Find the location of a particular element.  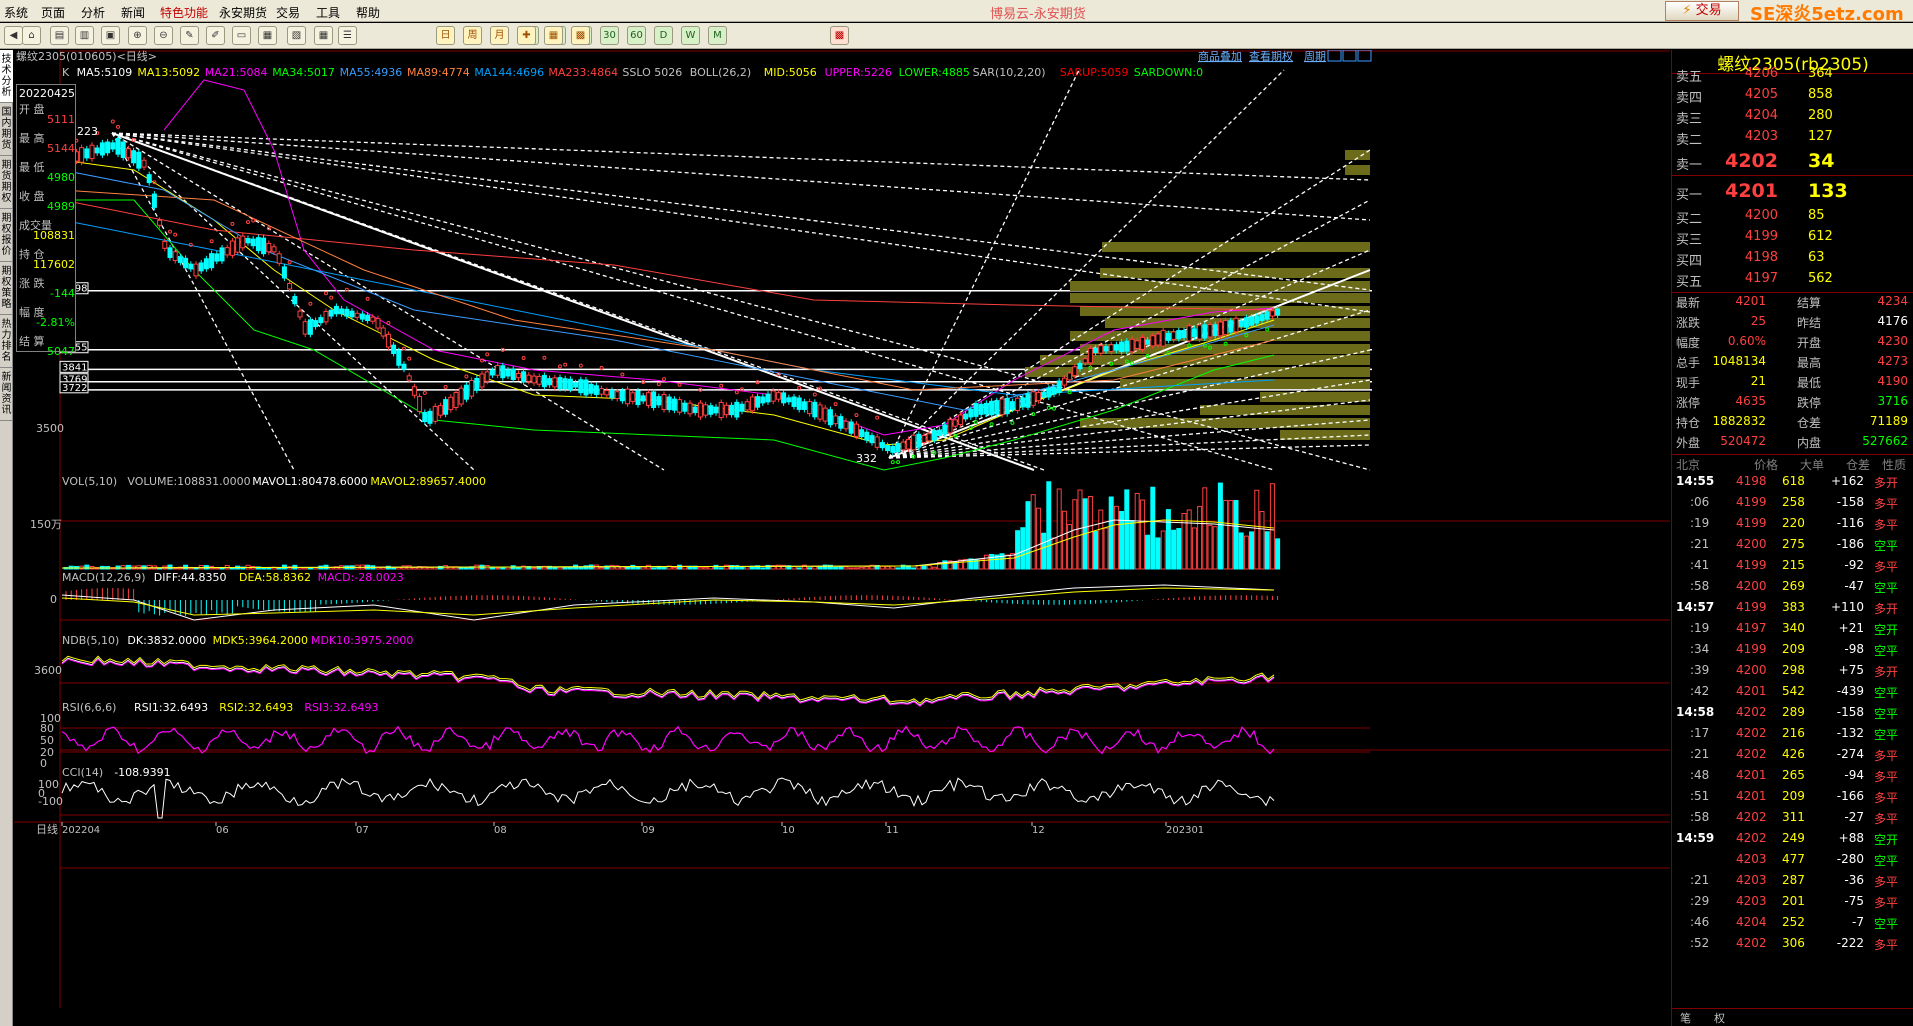

zoom-out-icon: ⊖ is located at coordinates (163, 35).